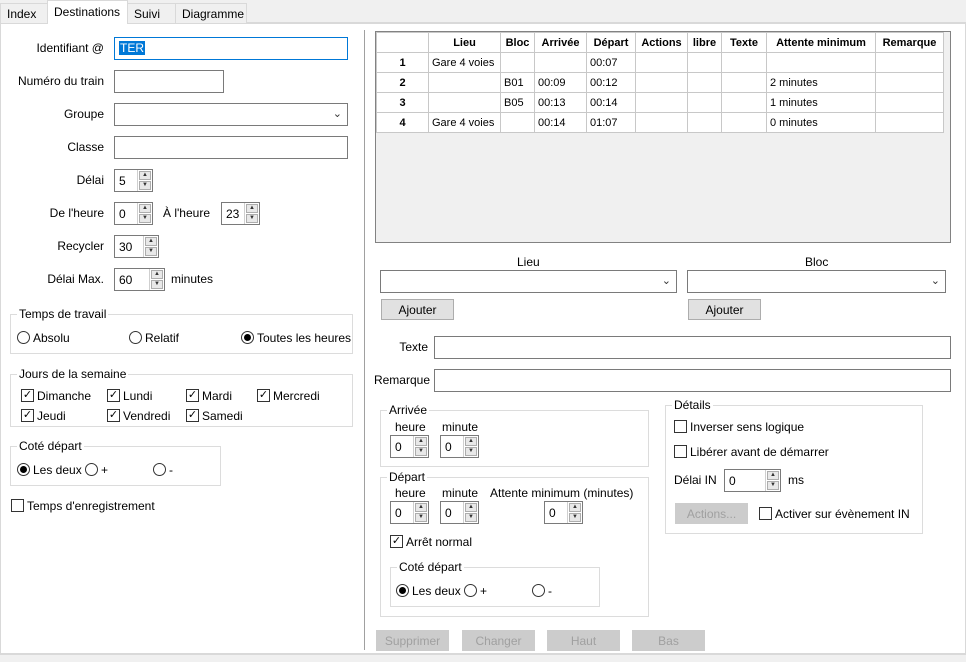 The image size is (966, 662). I want to click on r-plus-radio, so click(470, 590).